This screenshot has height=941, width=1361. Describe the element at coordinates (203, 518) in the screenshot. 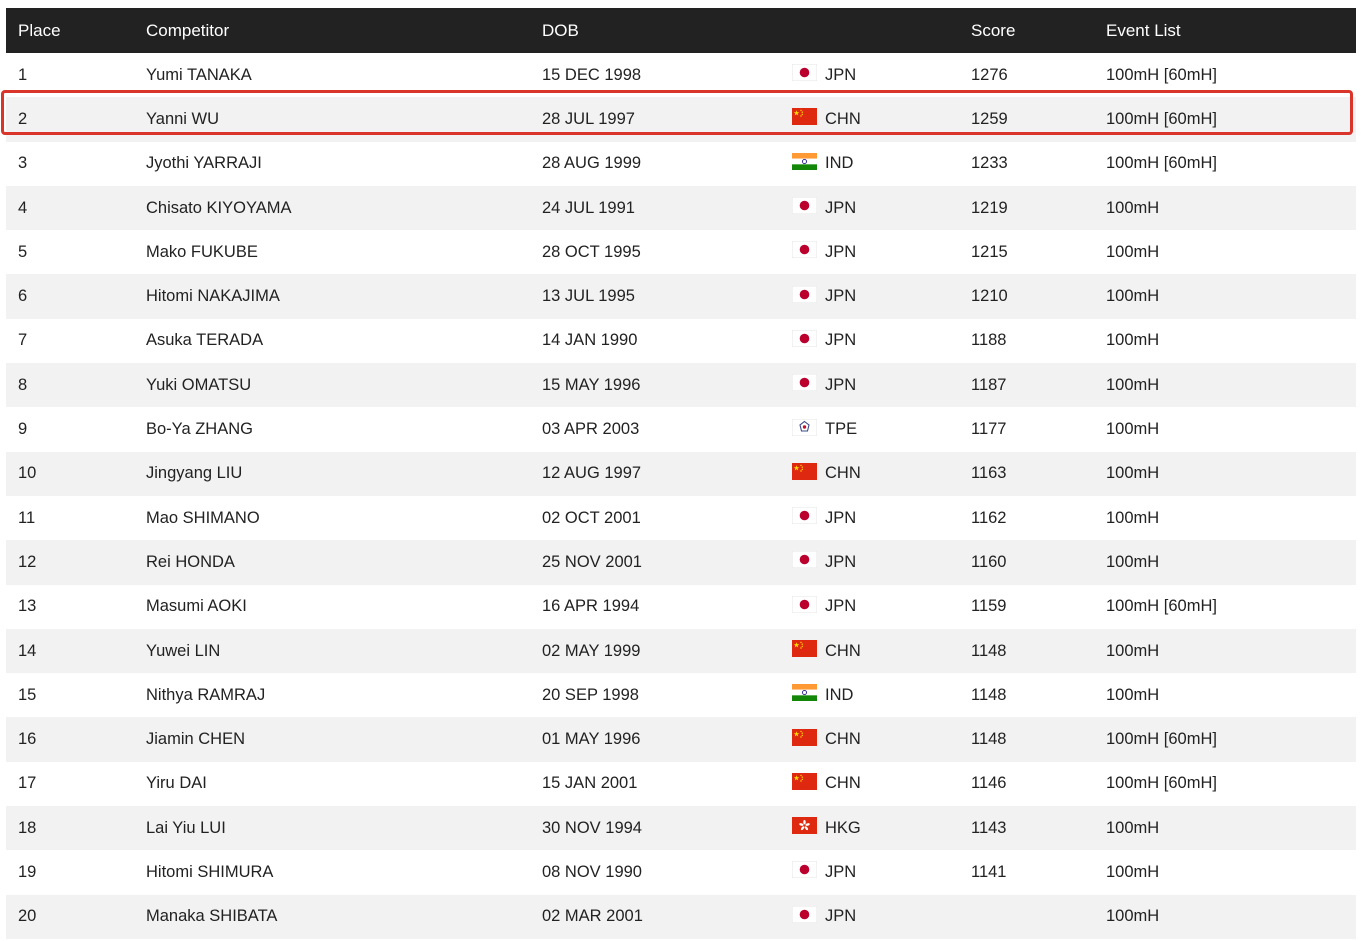

I see `competitor-name-link: Mao SHIMANO` at that location.